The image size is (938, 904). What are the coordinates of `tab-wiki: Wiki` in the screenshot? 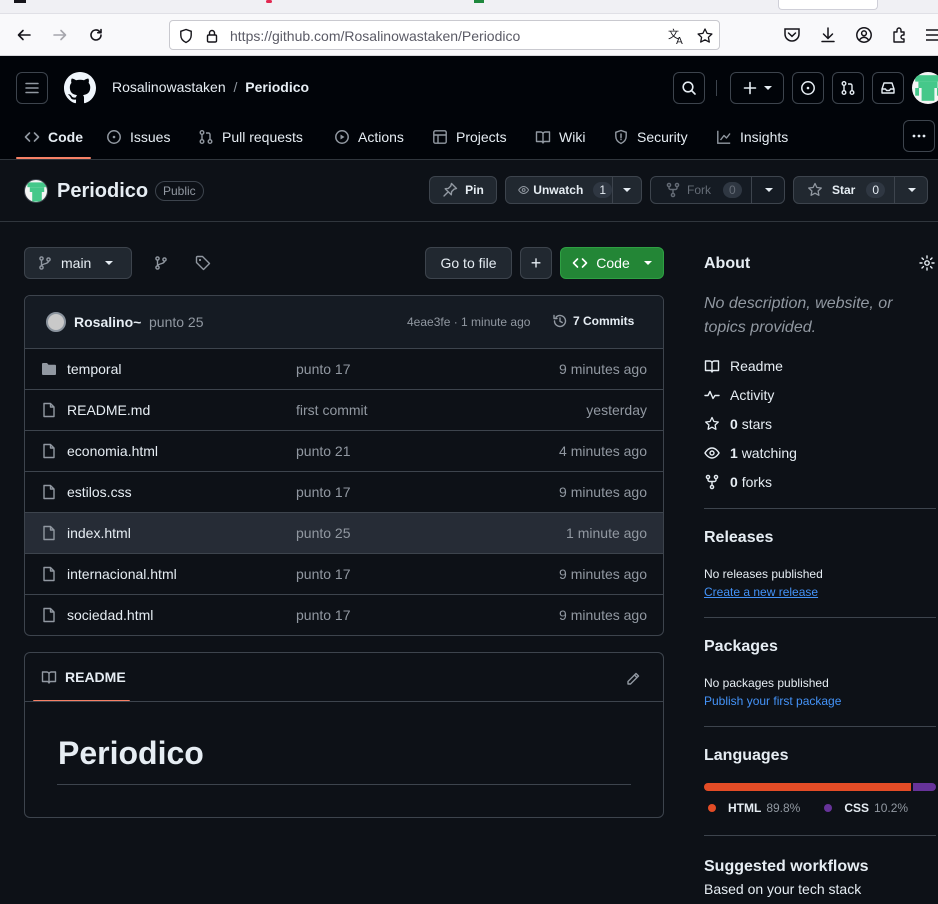 It's located at (560, 137).